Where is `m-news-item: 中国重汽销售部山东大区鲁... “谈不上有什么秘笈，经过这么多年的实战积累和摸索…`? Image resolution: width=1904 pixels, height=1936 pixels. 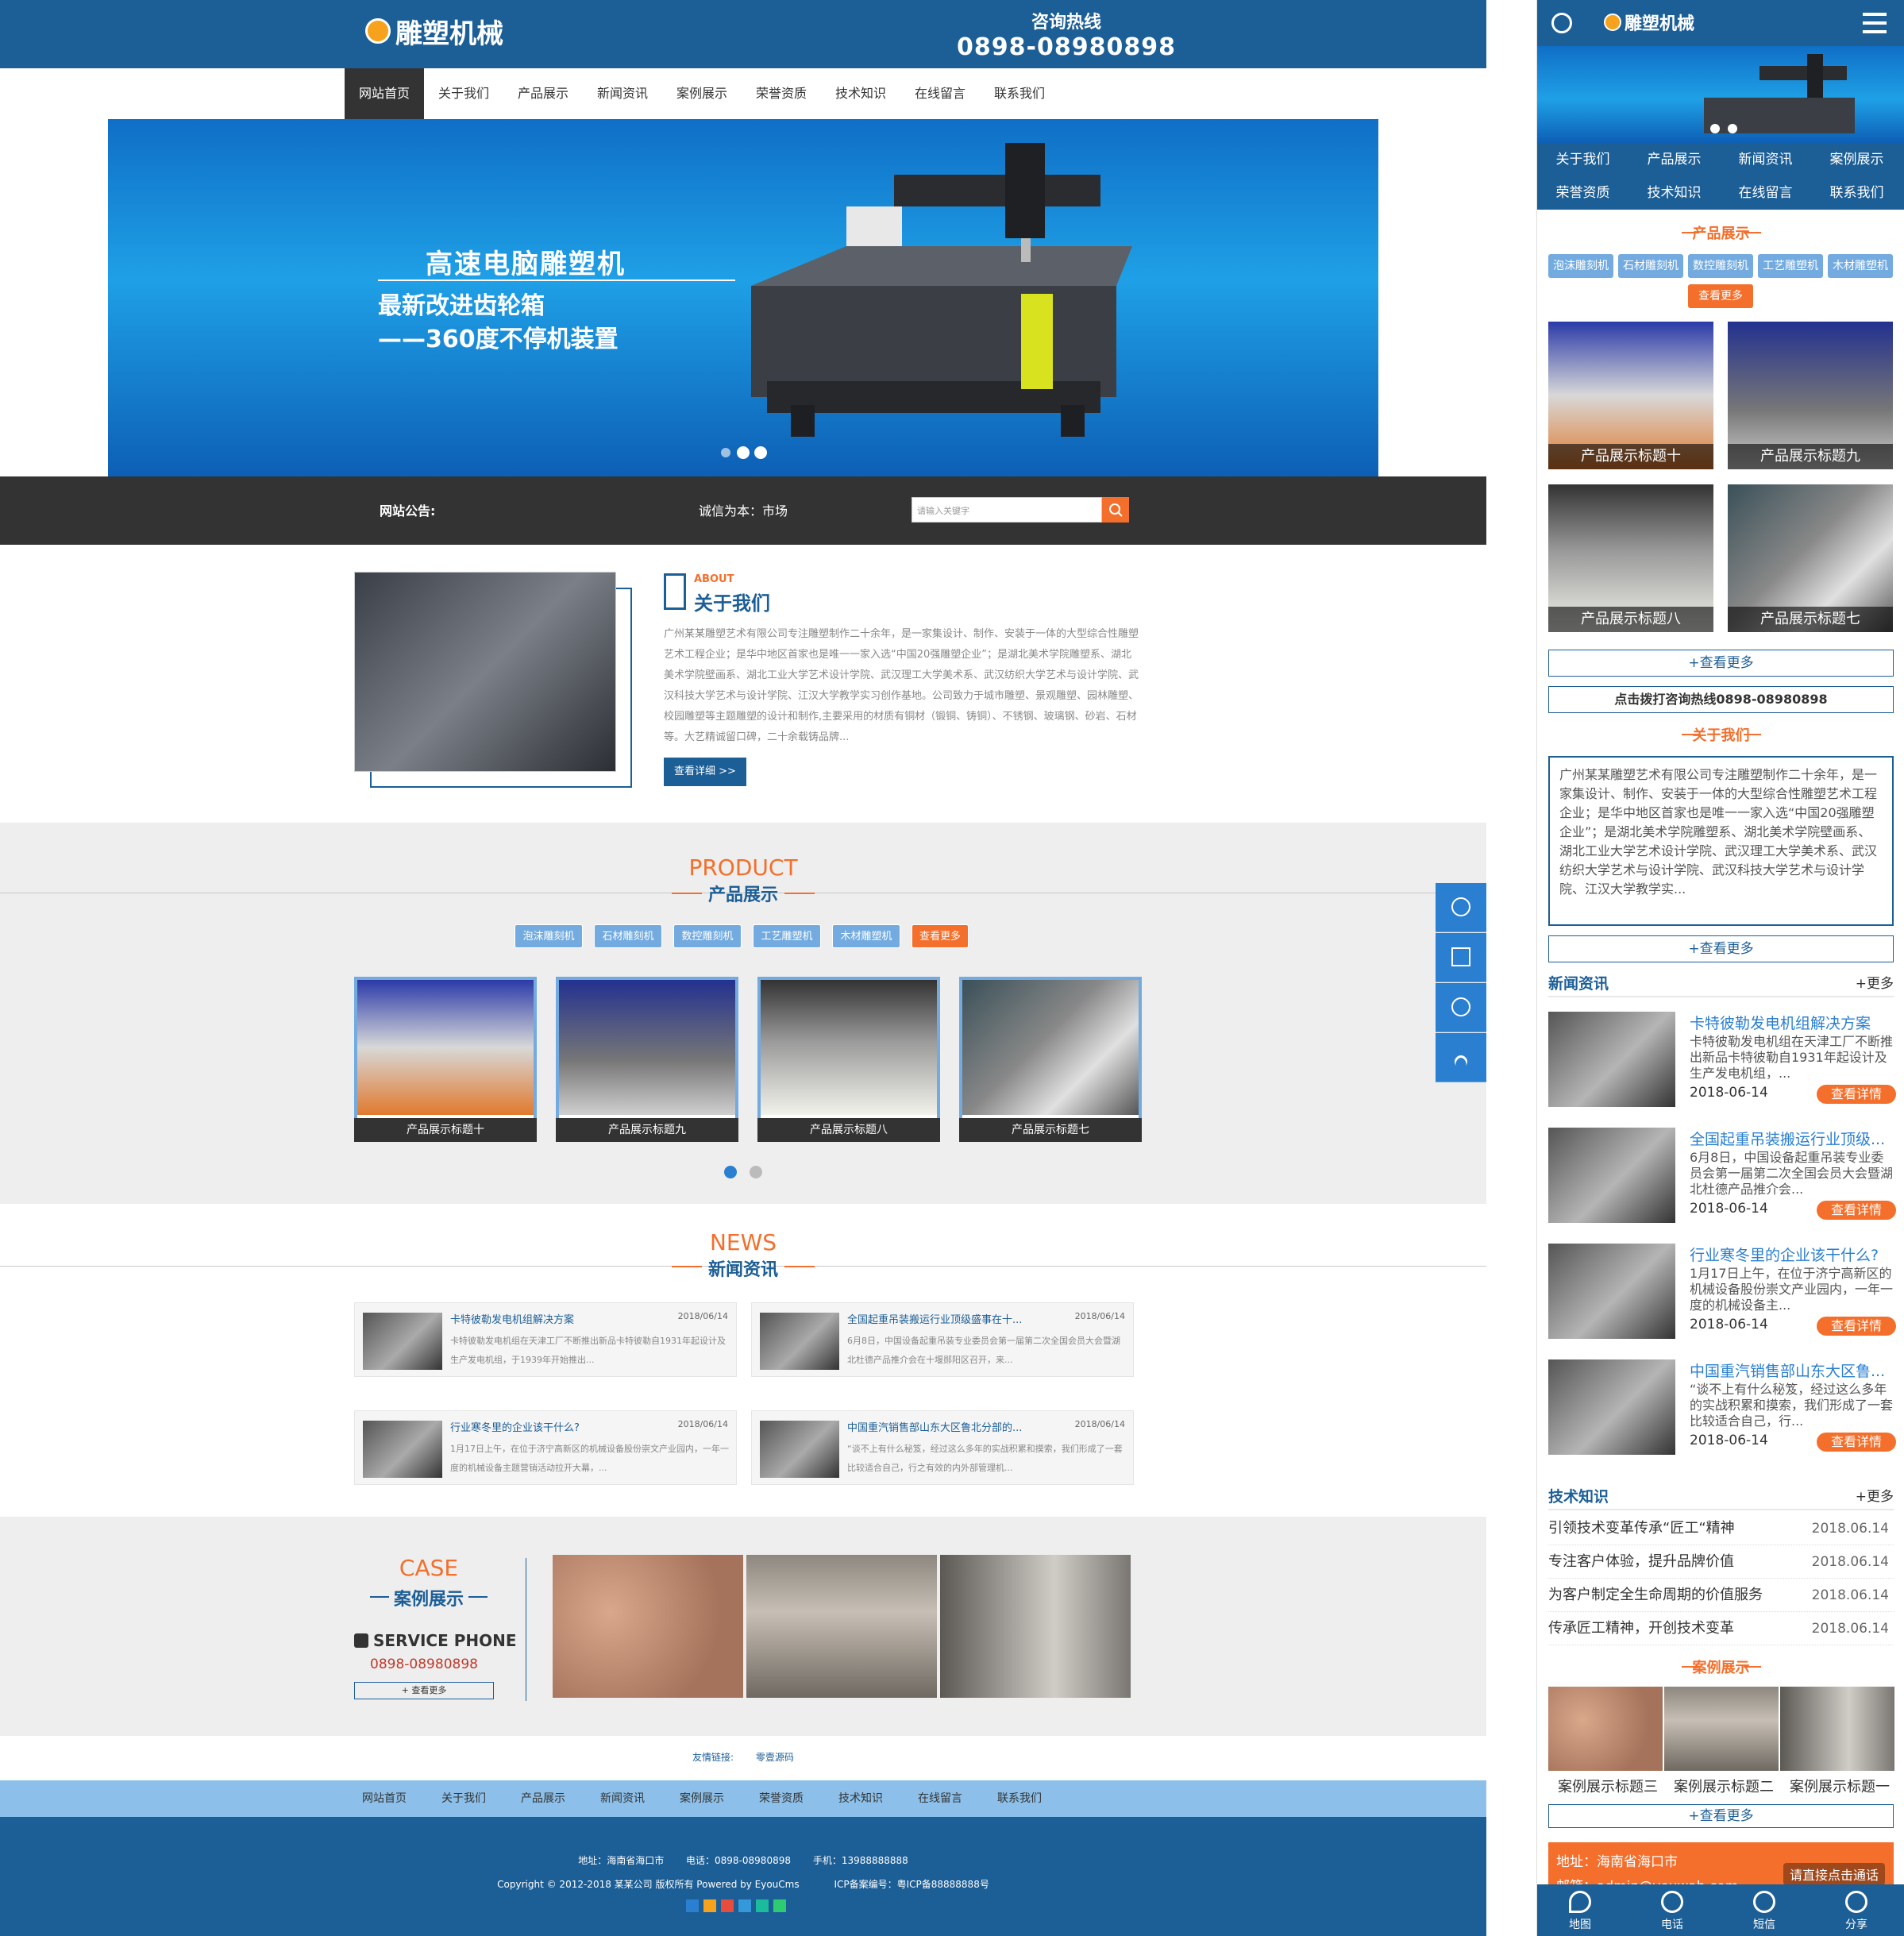 m-news-item: 中国重汽销售部山东大区鲁... “谈不上有什么秘笈，经过这么多年的实战积累和摸索… is located at coordinates (1722, 1409).